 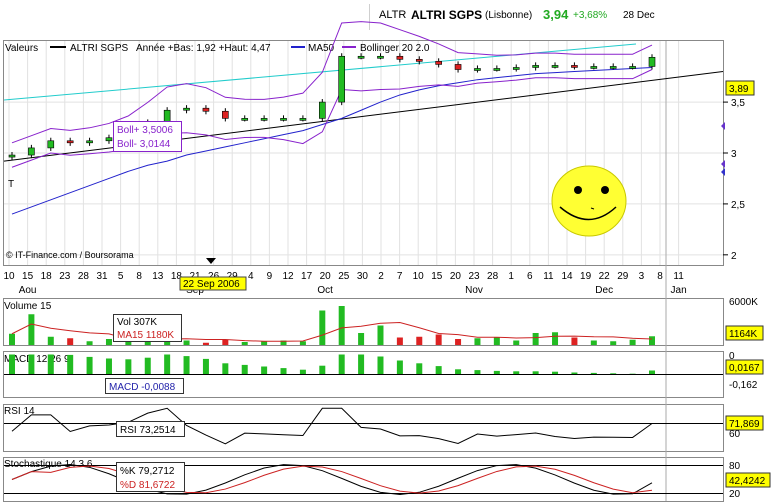 I want to click on x-tick-label: 4, so click(x=251, y=276).